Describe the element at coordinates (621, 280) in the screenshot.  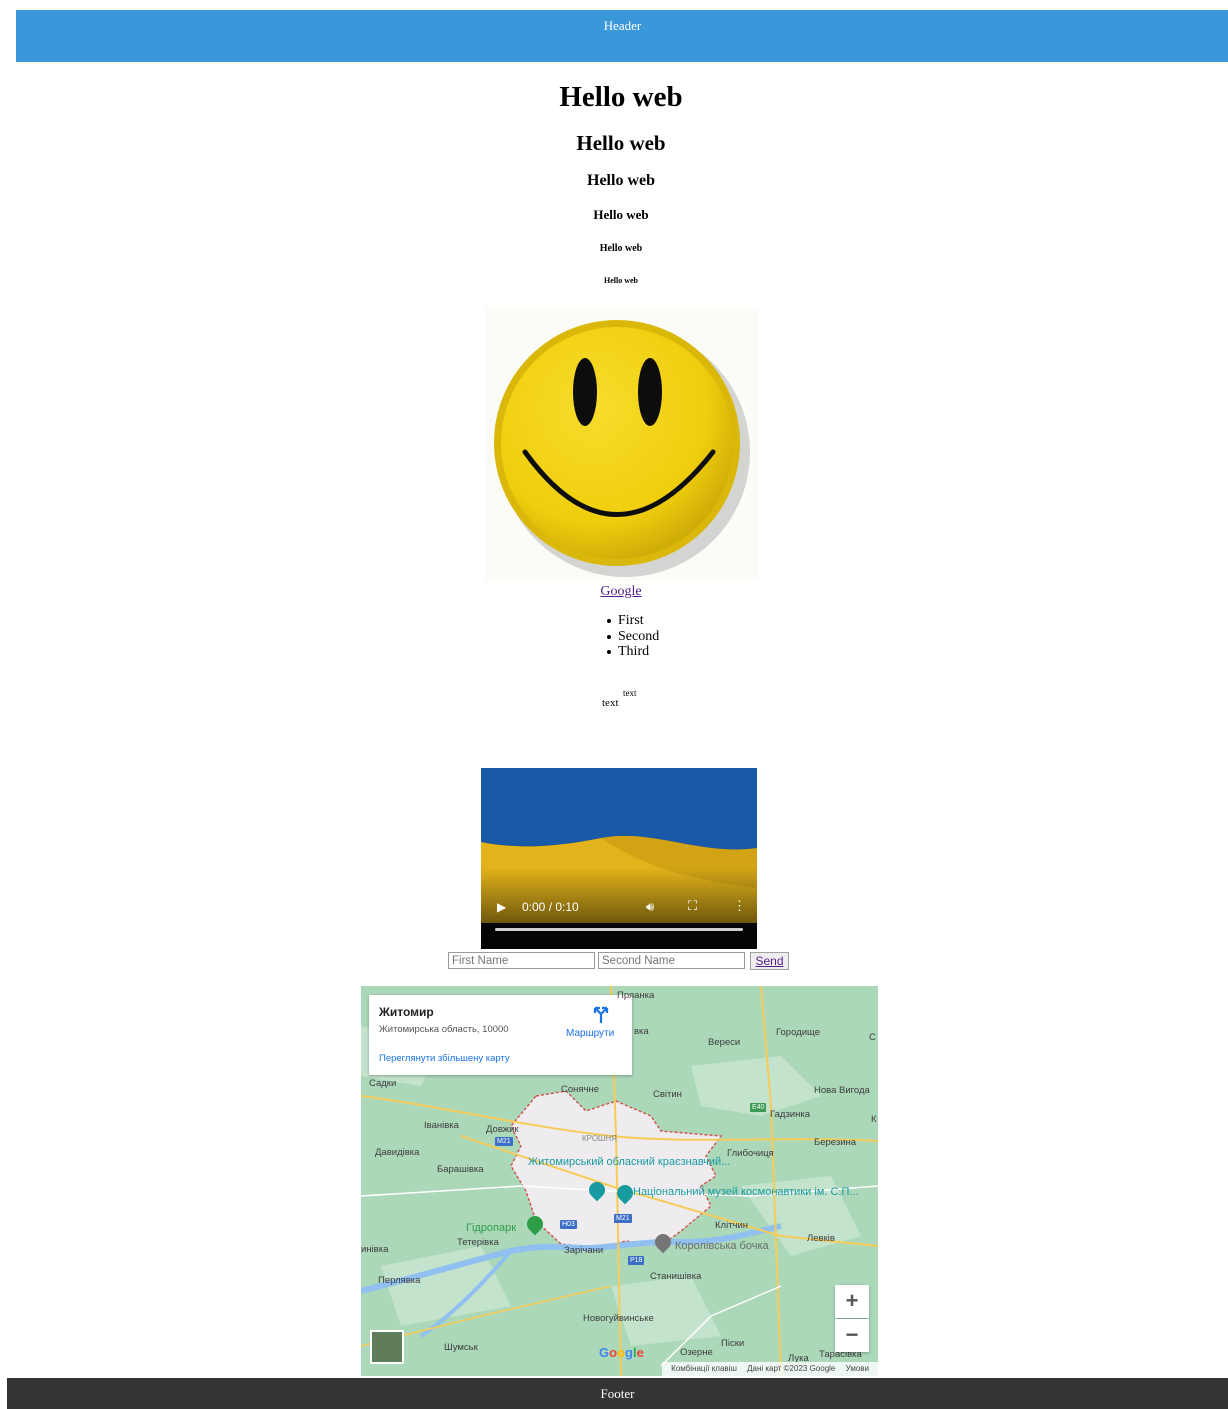
I see `heading-6: Hello web` at that location.